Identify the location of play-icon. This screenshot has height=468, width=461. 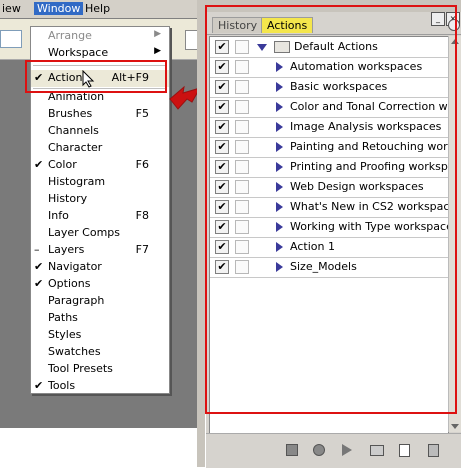
(347, 450).